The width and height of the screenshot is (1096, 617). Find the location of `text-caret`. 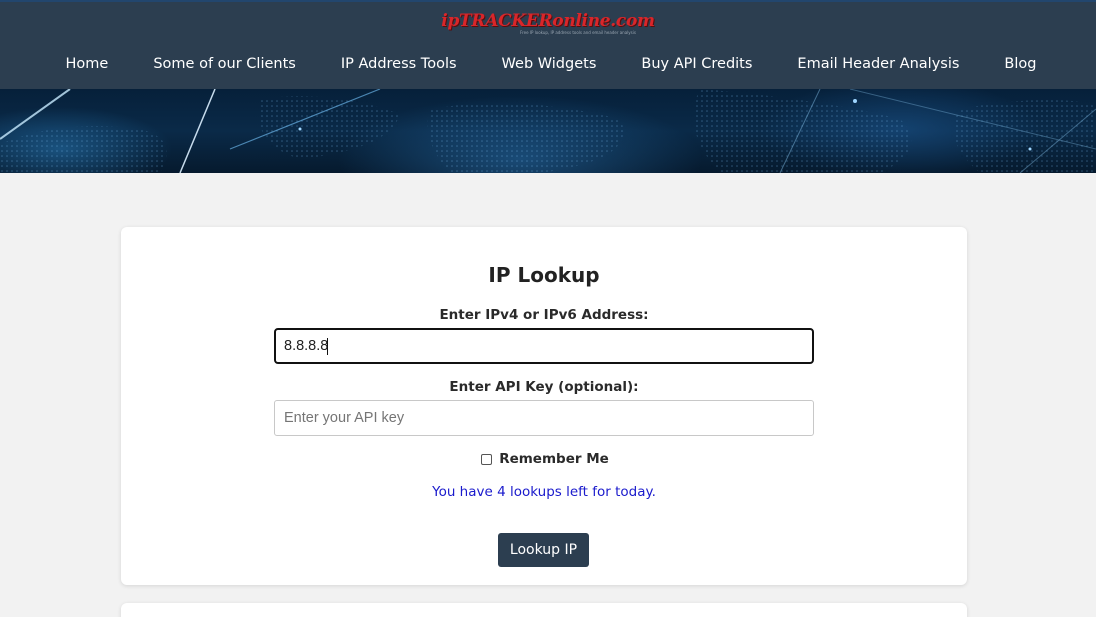

text-caret is located at coordinates (327, 346).